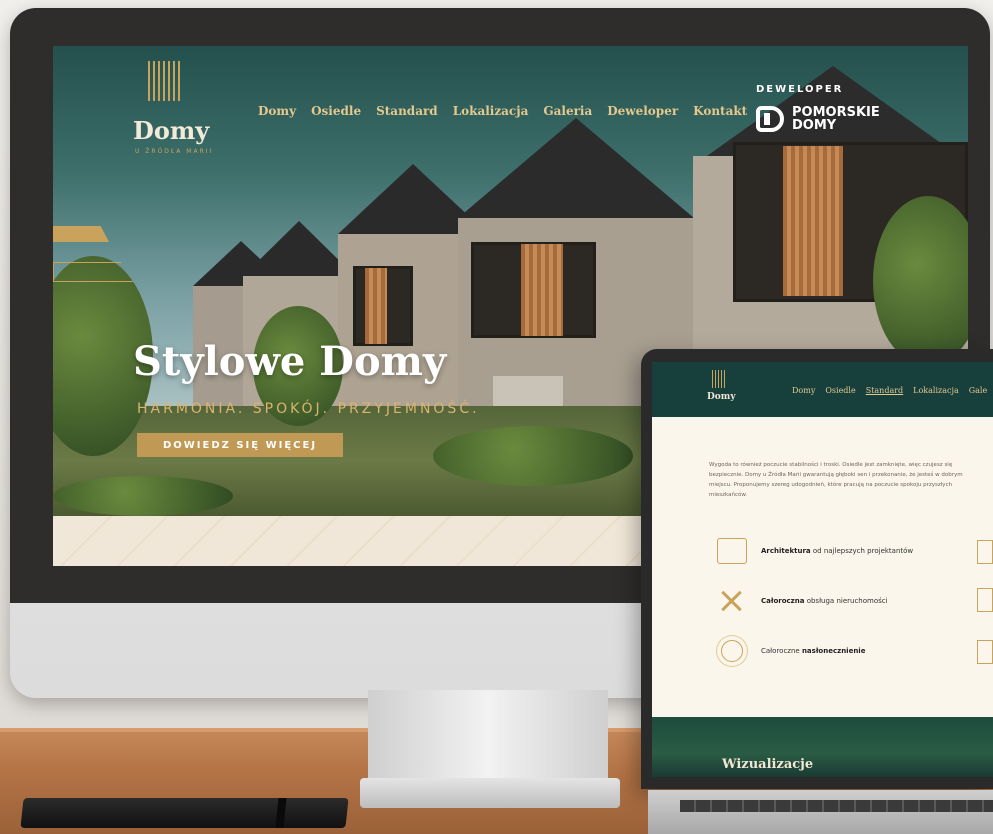  What do you see at coordinates (171, 130) in the screenshot?
I see `site-logo: Domy` at bounding box center [171, 130].